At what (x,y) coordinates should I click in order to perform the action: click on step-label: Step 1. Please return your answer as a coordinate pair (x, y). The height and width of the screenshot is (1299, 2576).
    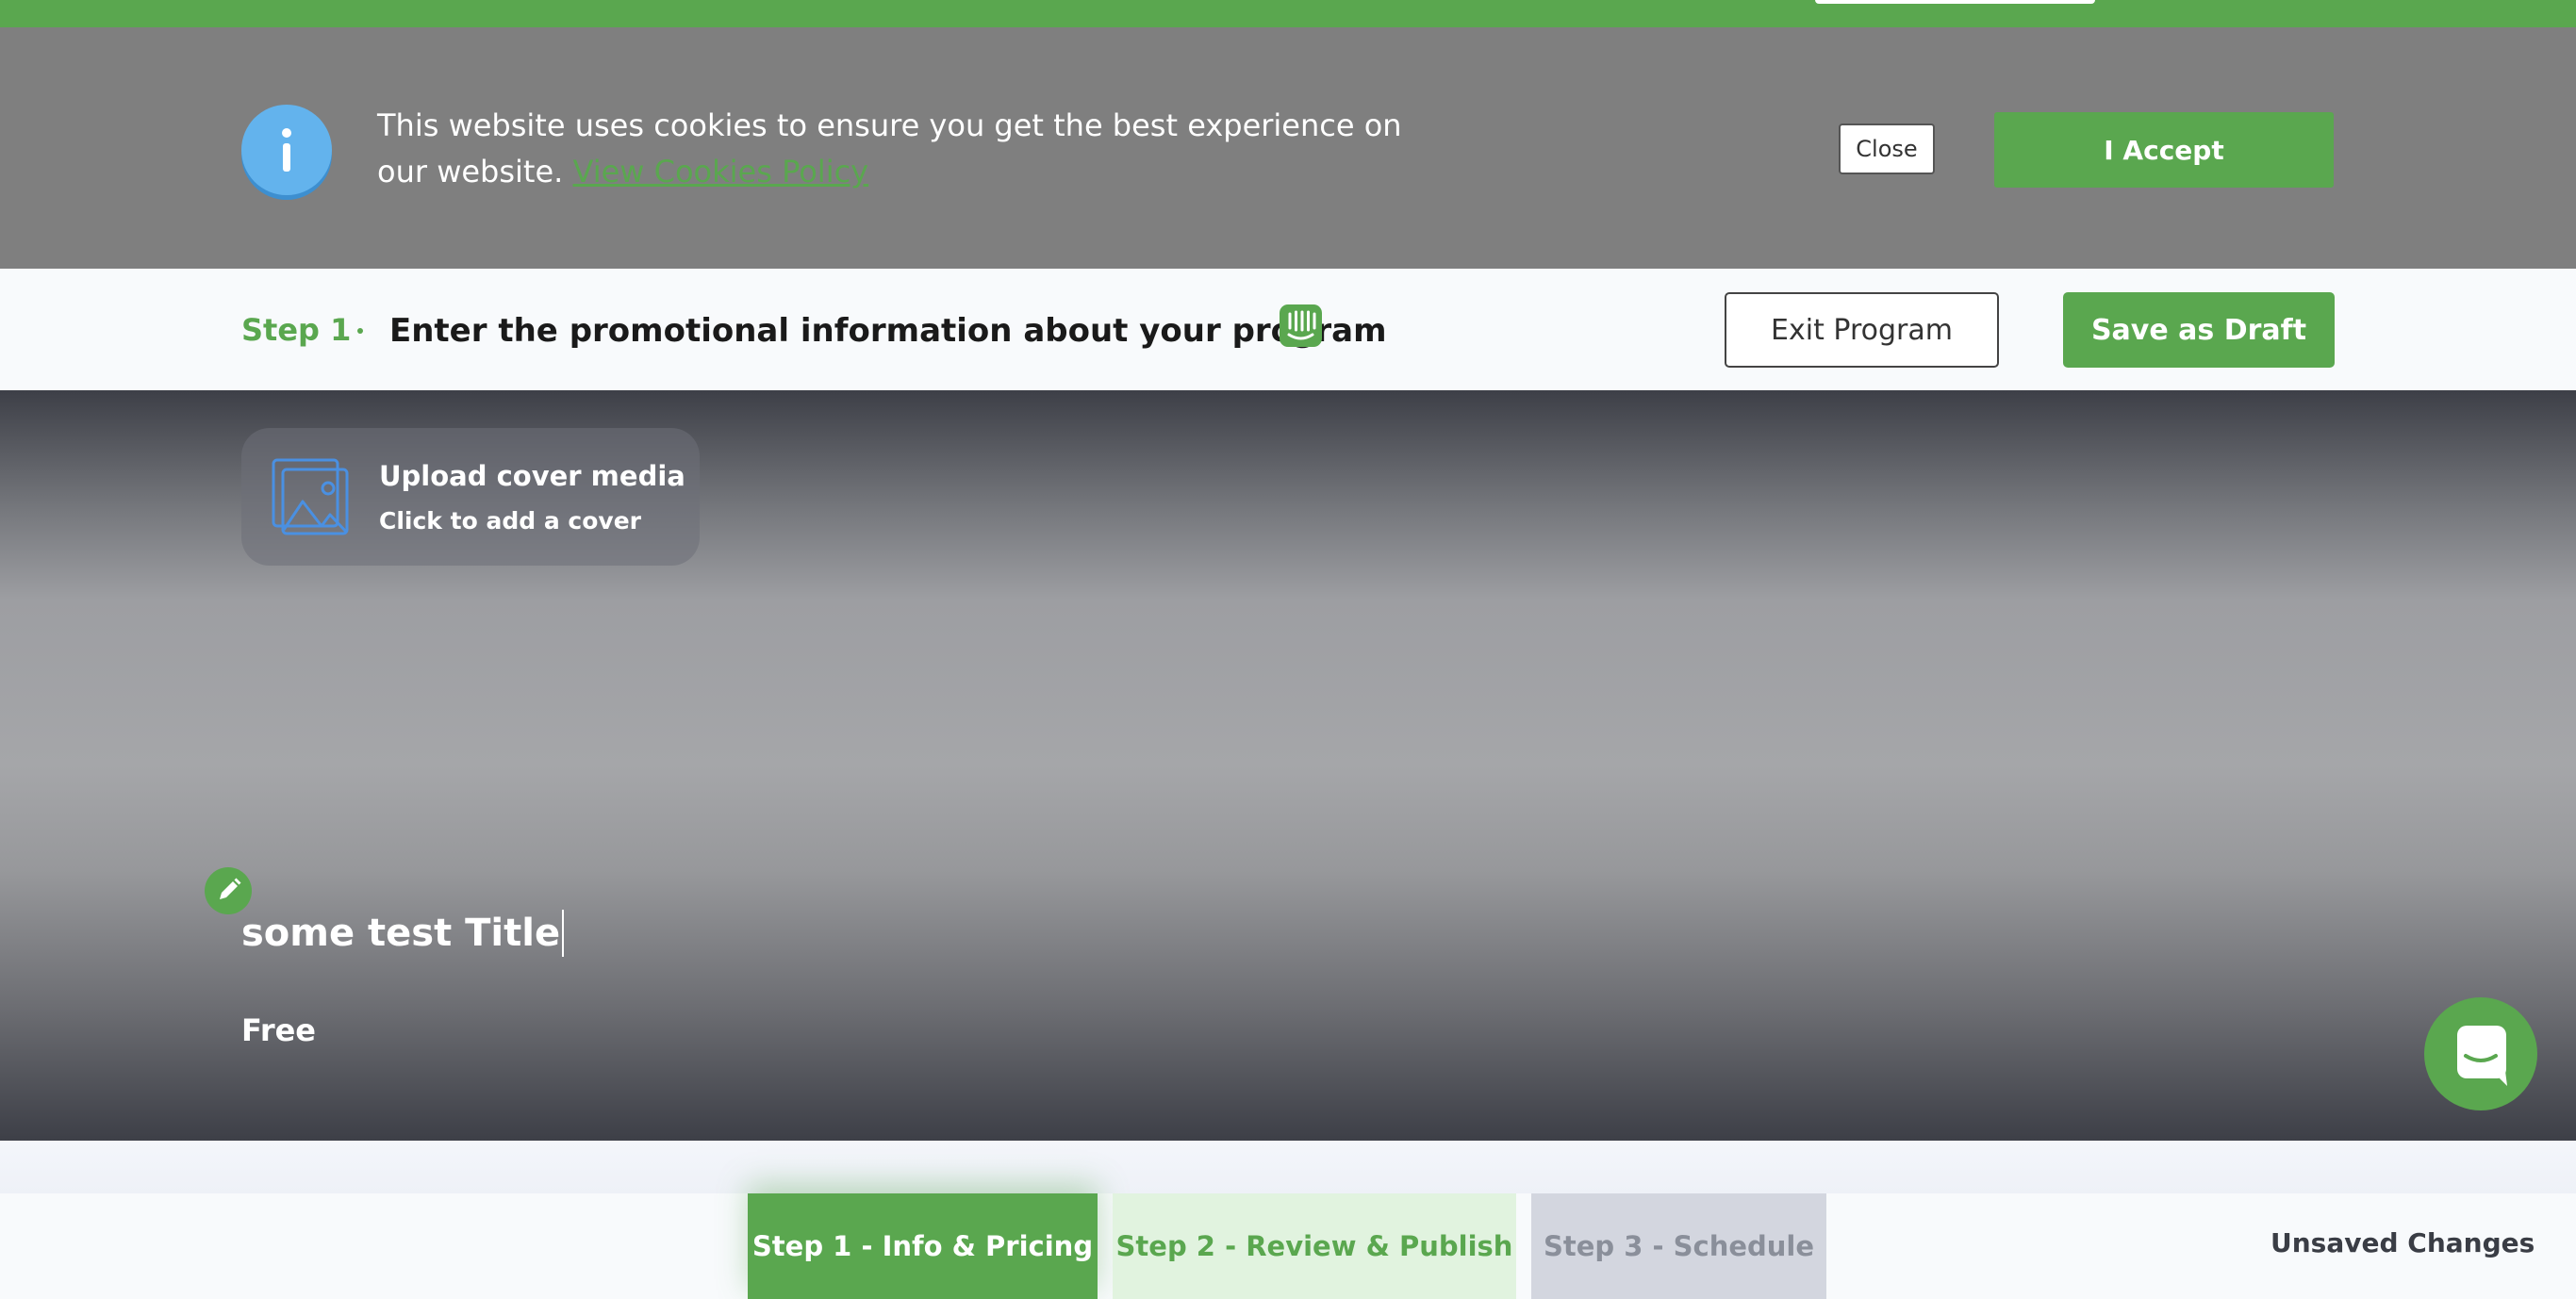
    Looking at the image, I should click on (296, 330).